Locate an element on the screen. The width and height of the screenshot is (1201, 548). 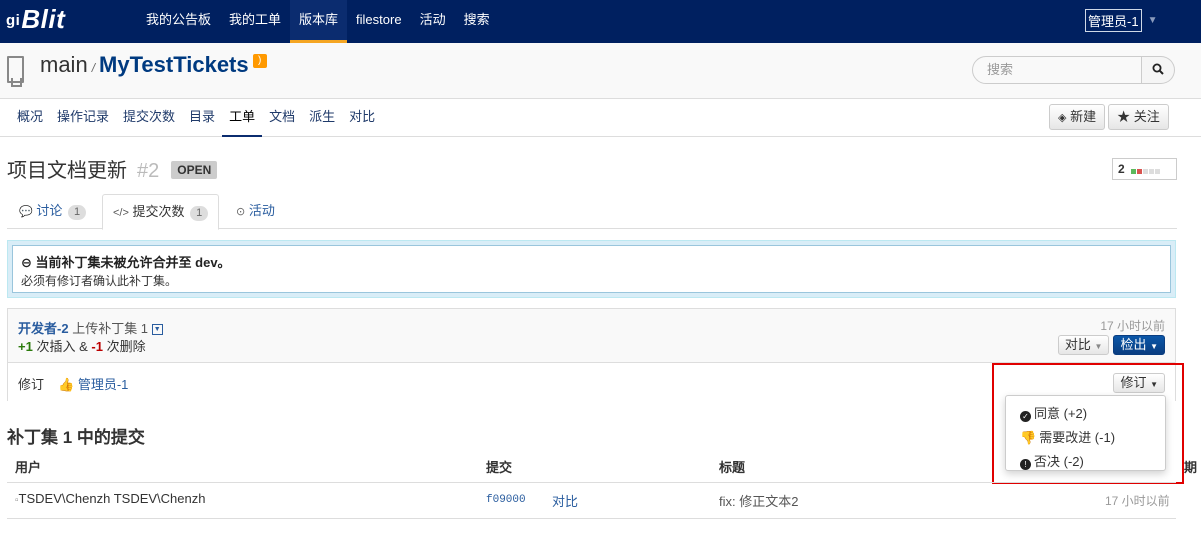
vote-bars is located at coordinates (1145, 169).